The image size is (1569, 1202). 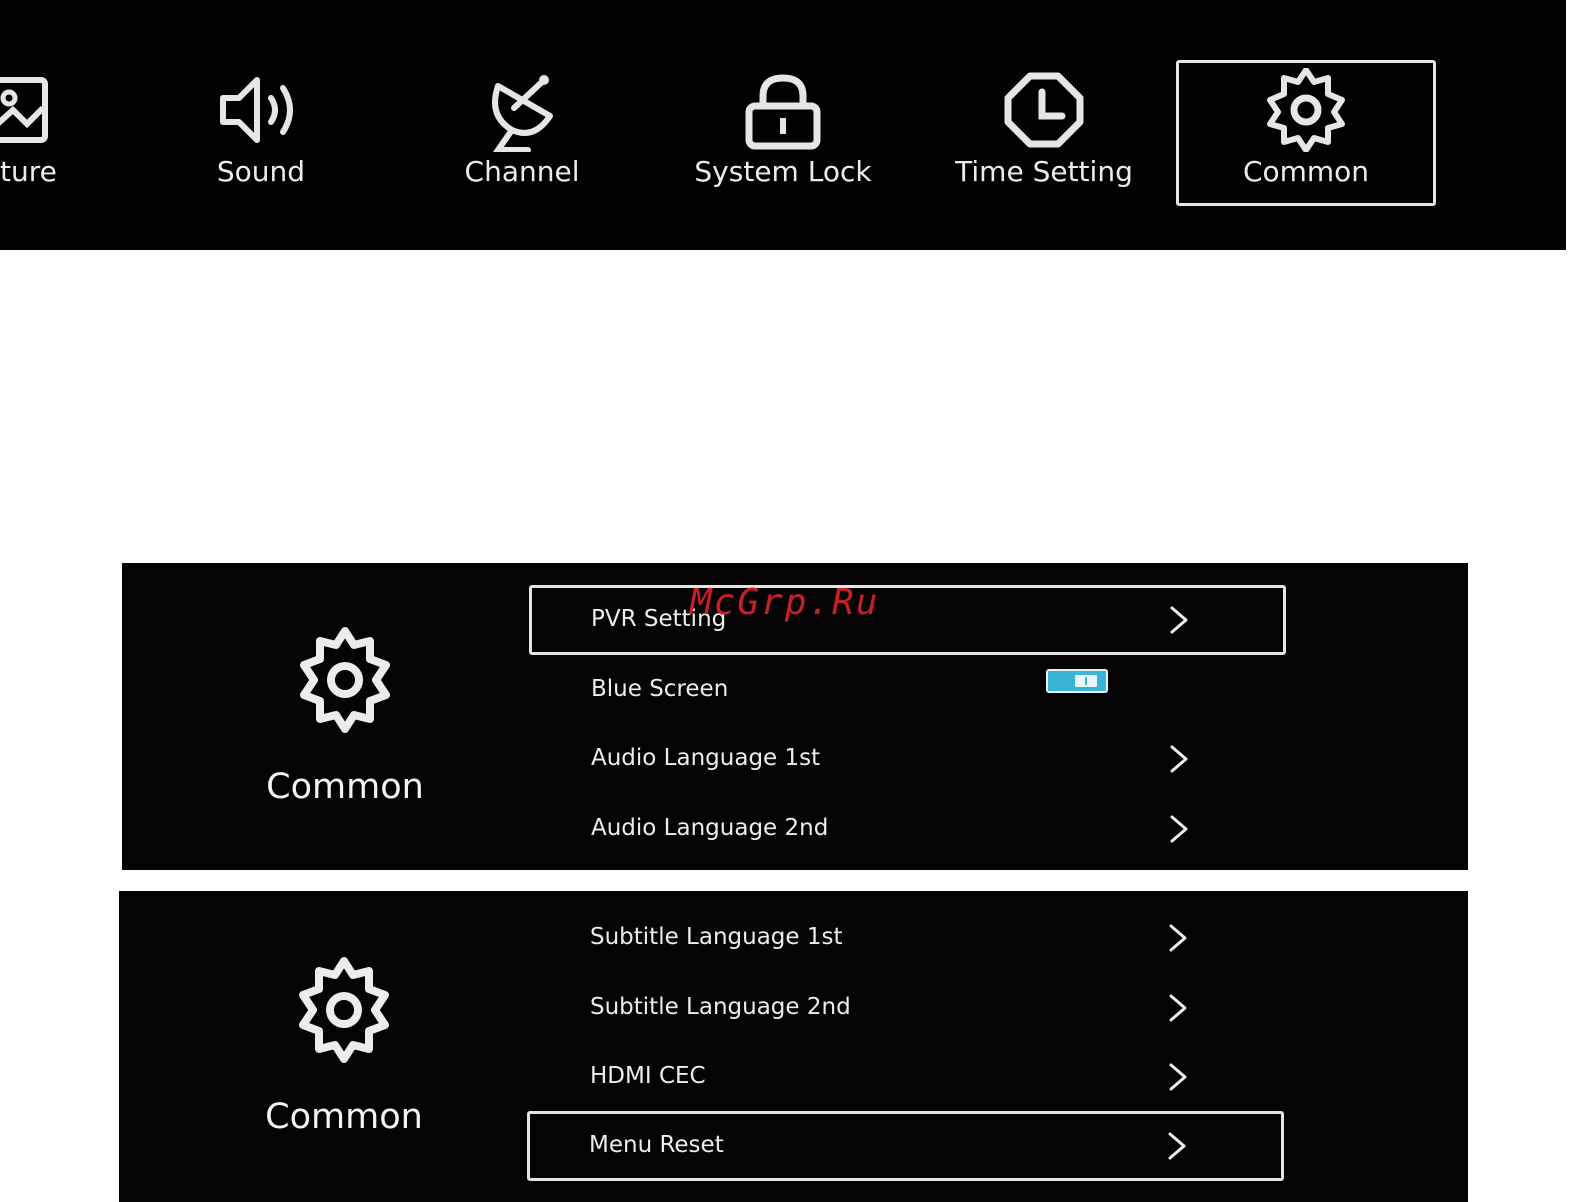 I want to click on menu-item-subtitle-language-2nd: Subtitle Language 2nd, so click(x=906, y=1008).